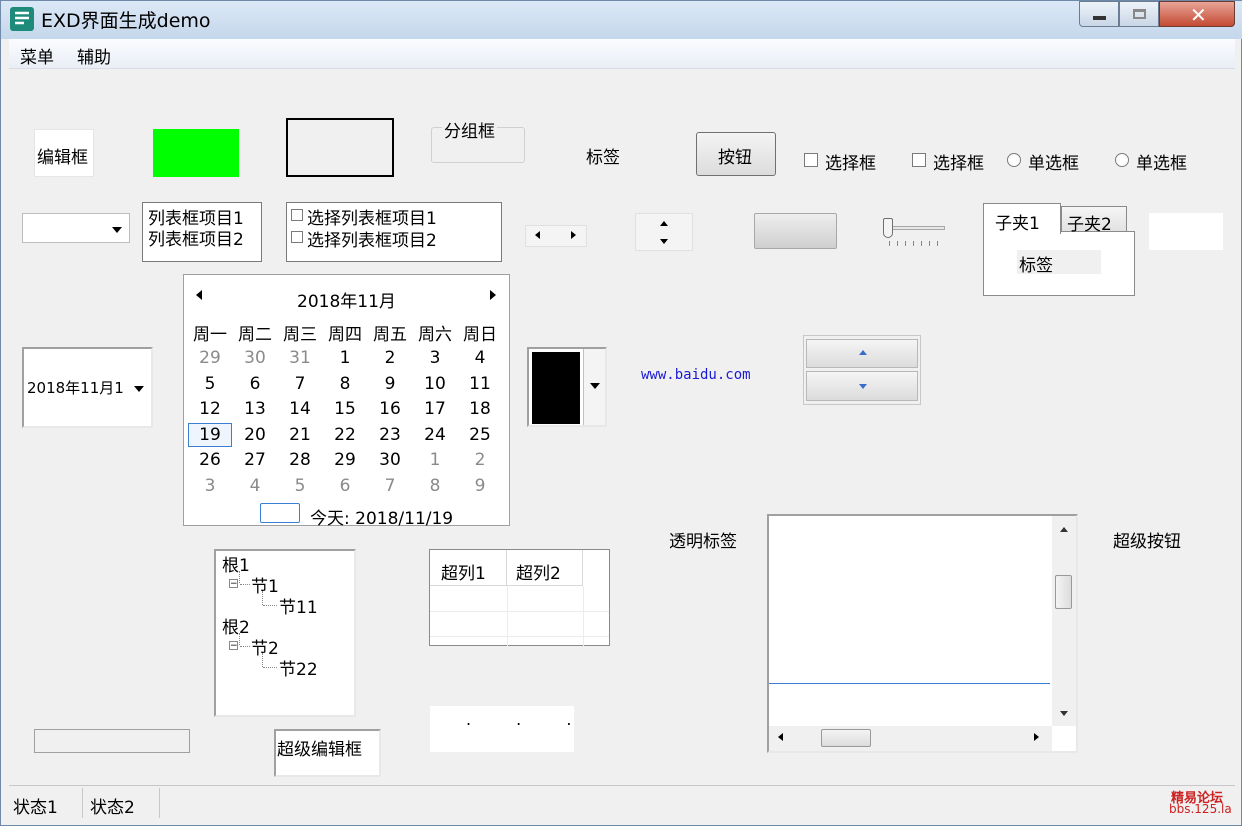 The height and width of the screenshot is (826, 1242). I want to click on slider-thumb, so click(888, 228).